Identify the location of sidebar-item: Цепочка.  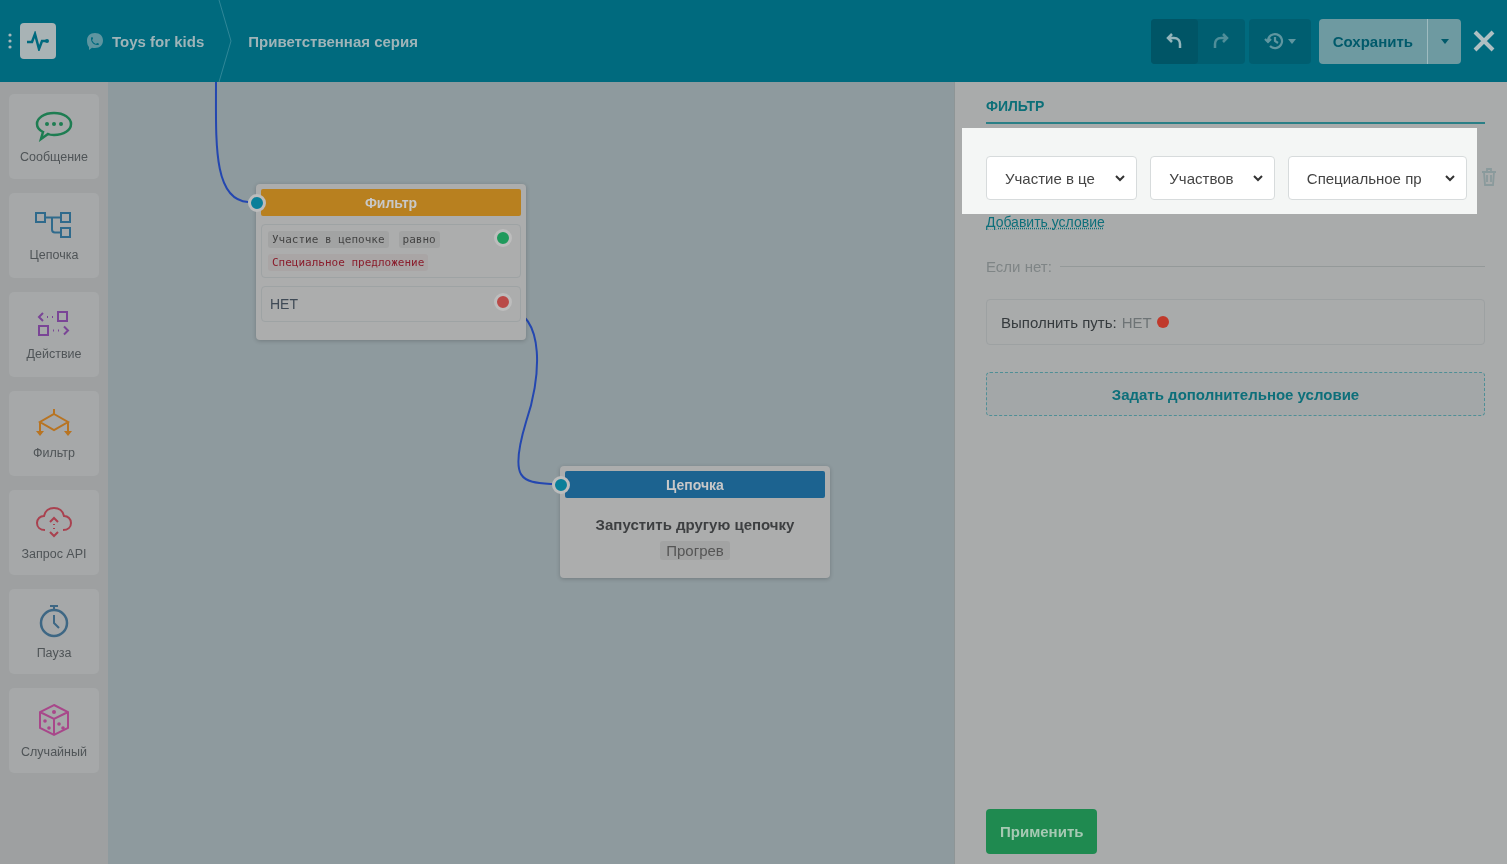
(54, 235).